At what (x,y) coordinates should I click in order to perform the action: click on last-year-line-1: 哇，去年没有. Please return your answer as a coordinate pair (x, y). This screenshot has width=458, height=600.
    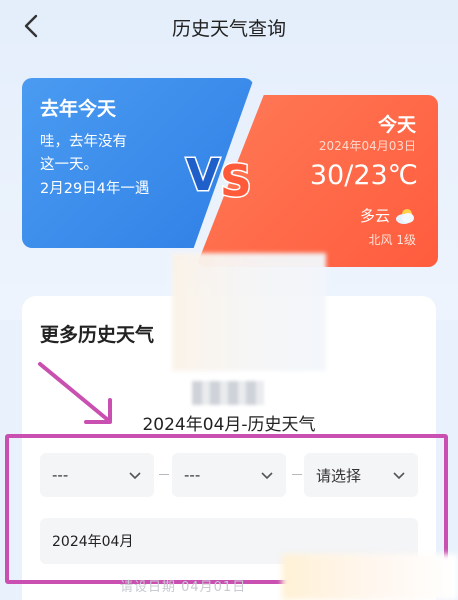
    Looking at the image, I should click on (83, 142).